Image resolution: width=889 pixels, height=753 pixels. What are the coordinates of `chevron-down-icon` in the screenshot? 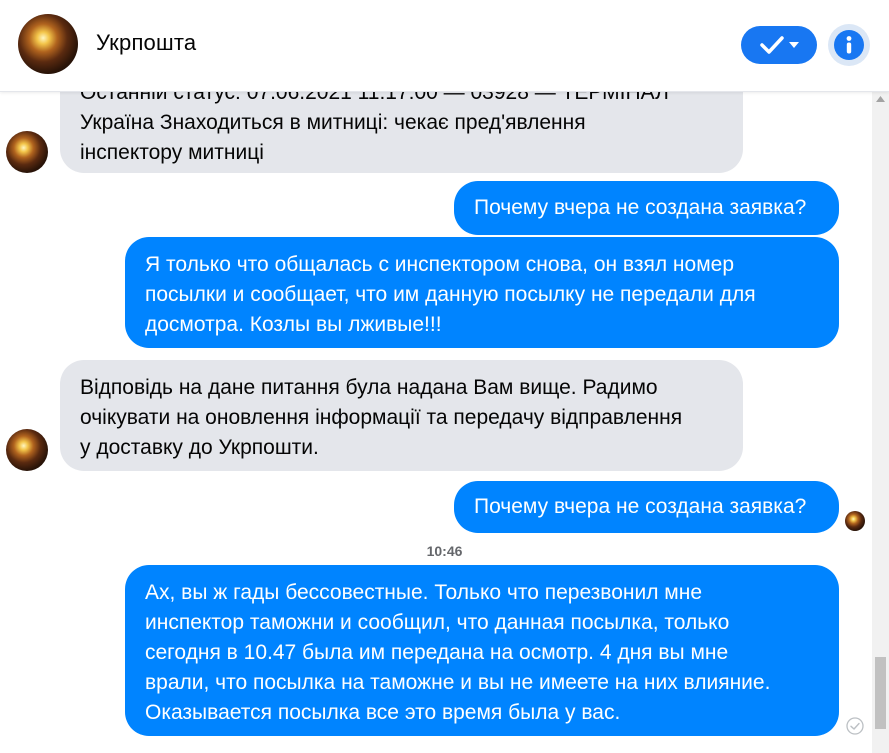 It's located at (794, 45).